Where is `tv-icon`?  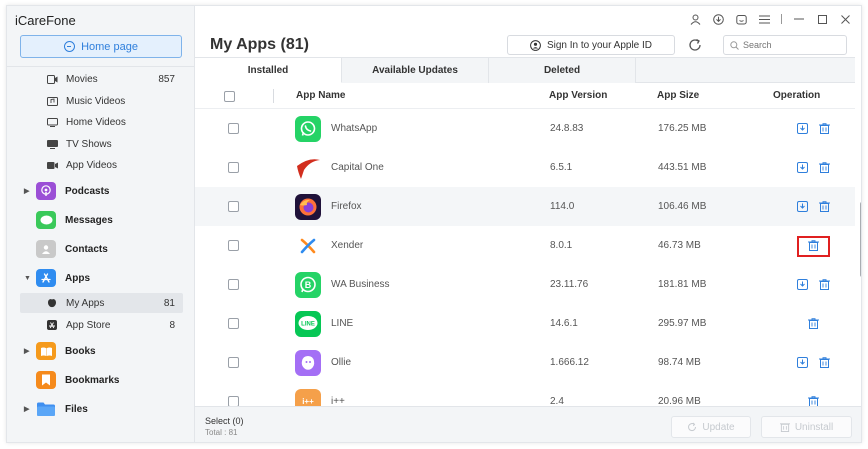
tv-icon is located at coordinates (52, 144).